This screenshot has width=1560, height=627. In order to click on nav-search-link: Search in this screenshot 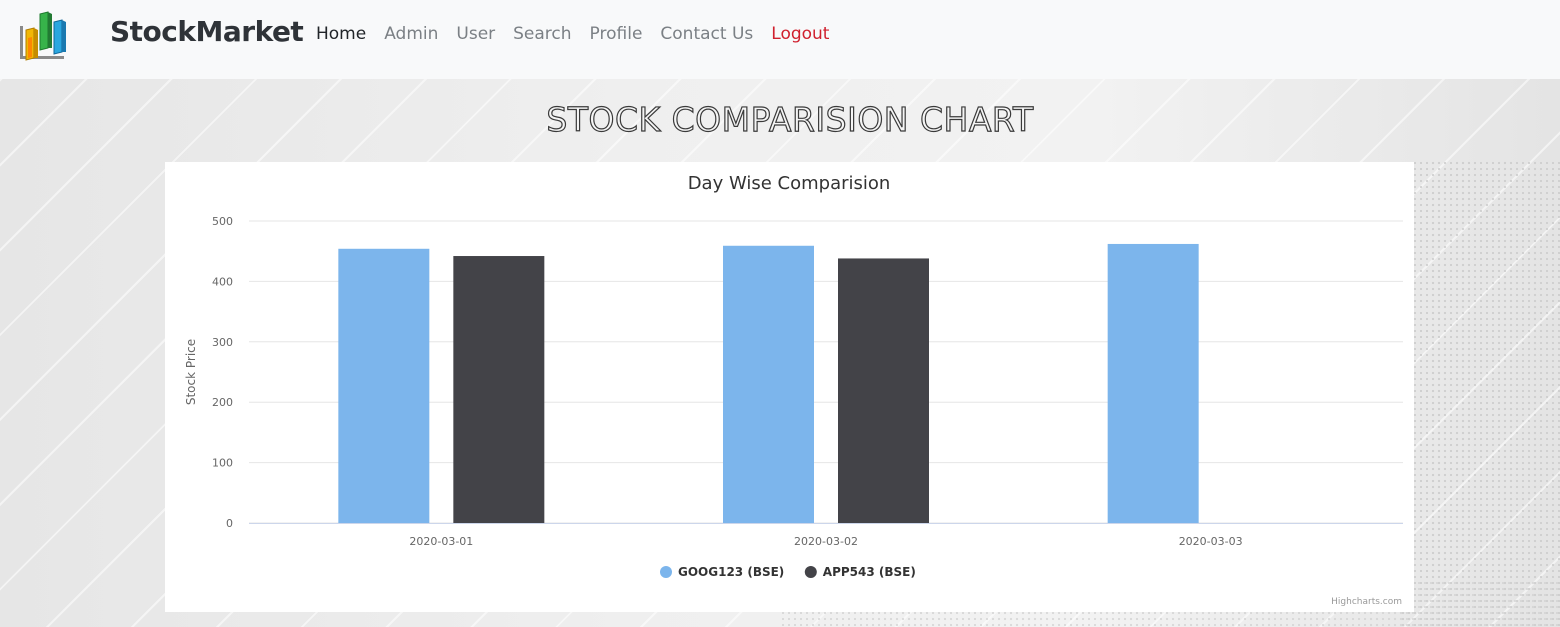, I will do `click(542, 34)`.